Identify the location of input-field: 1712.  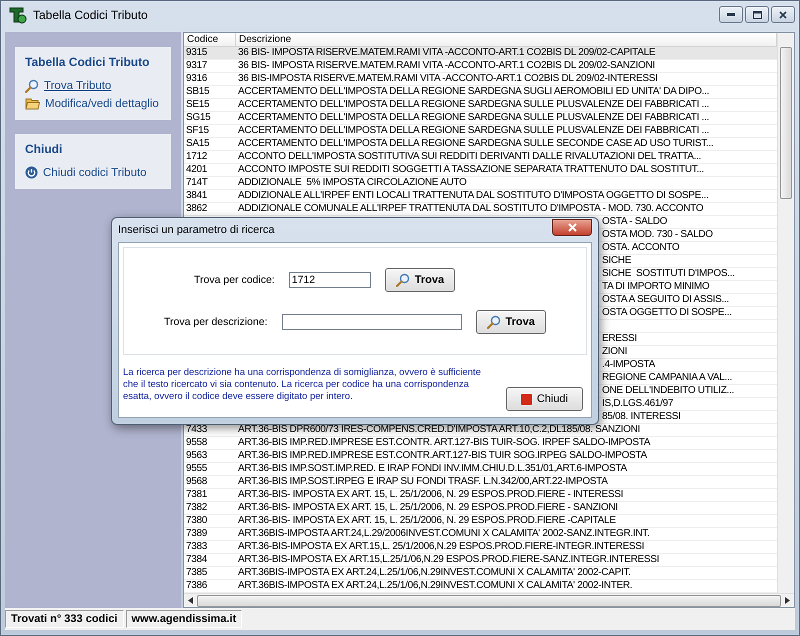
(329, 280).